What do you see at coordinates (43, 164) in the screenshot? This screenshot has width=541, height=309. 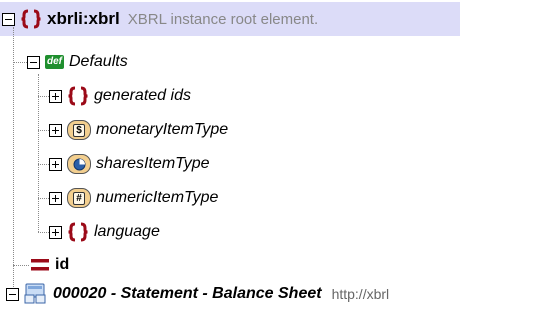 I see `hguide-c3` at bounding box center [43, 164].